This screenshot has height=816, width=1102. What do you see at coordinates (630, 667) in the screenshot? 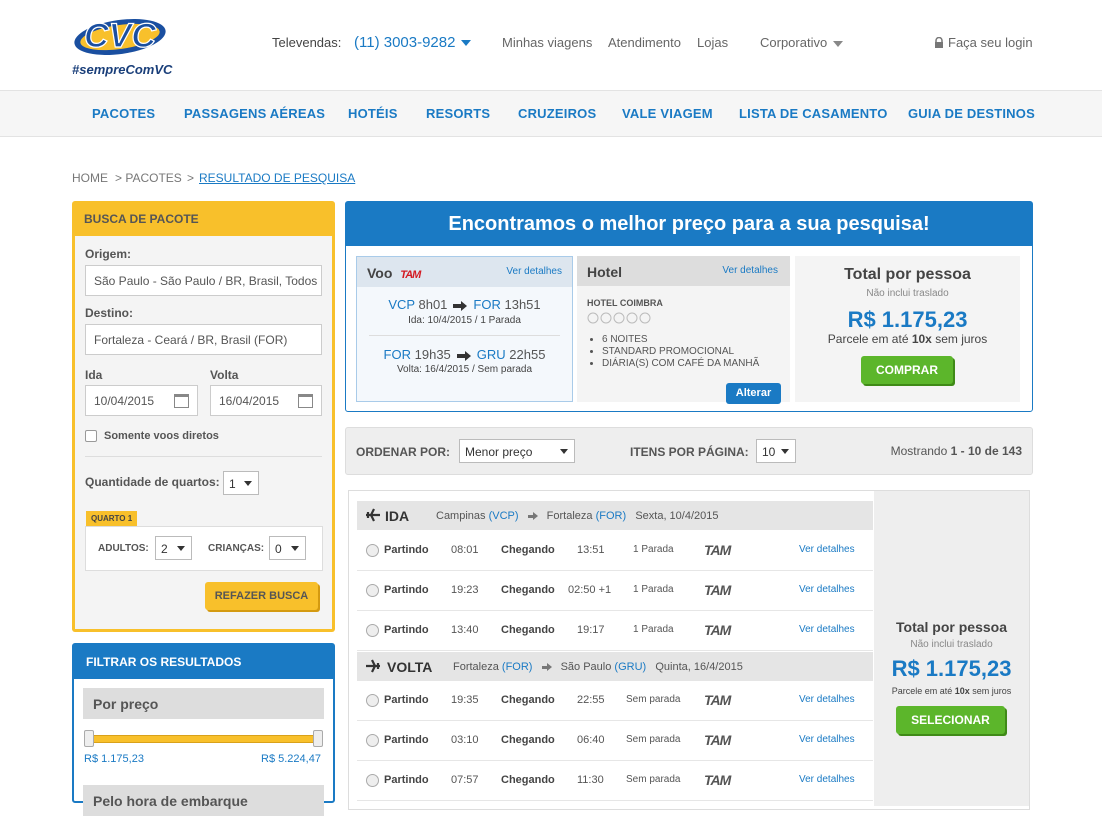
I see `volta-to-code: (GRU)` at bounding box center [630, 667].